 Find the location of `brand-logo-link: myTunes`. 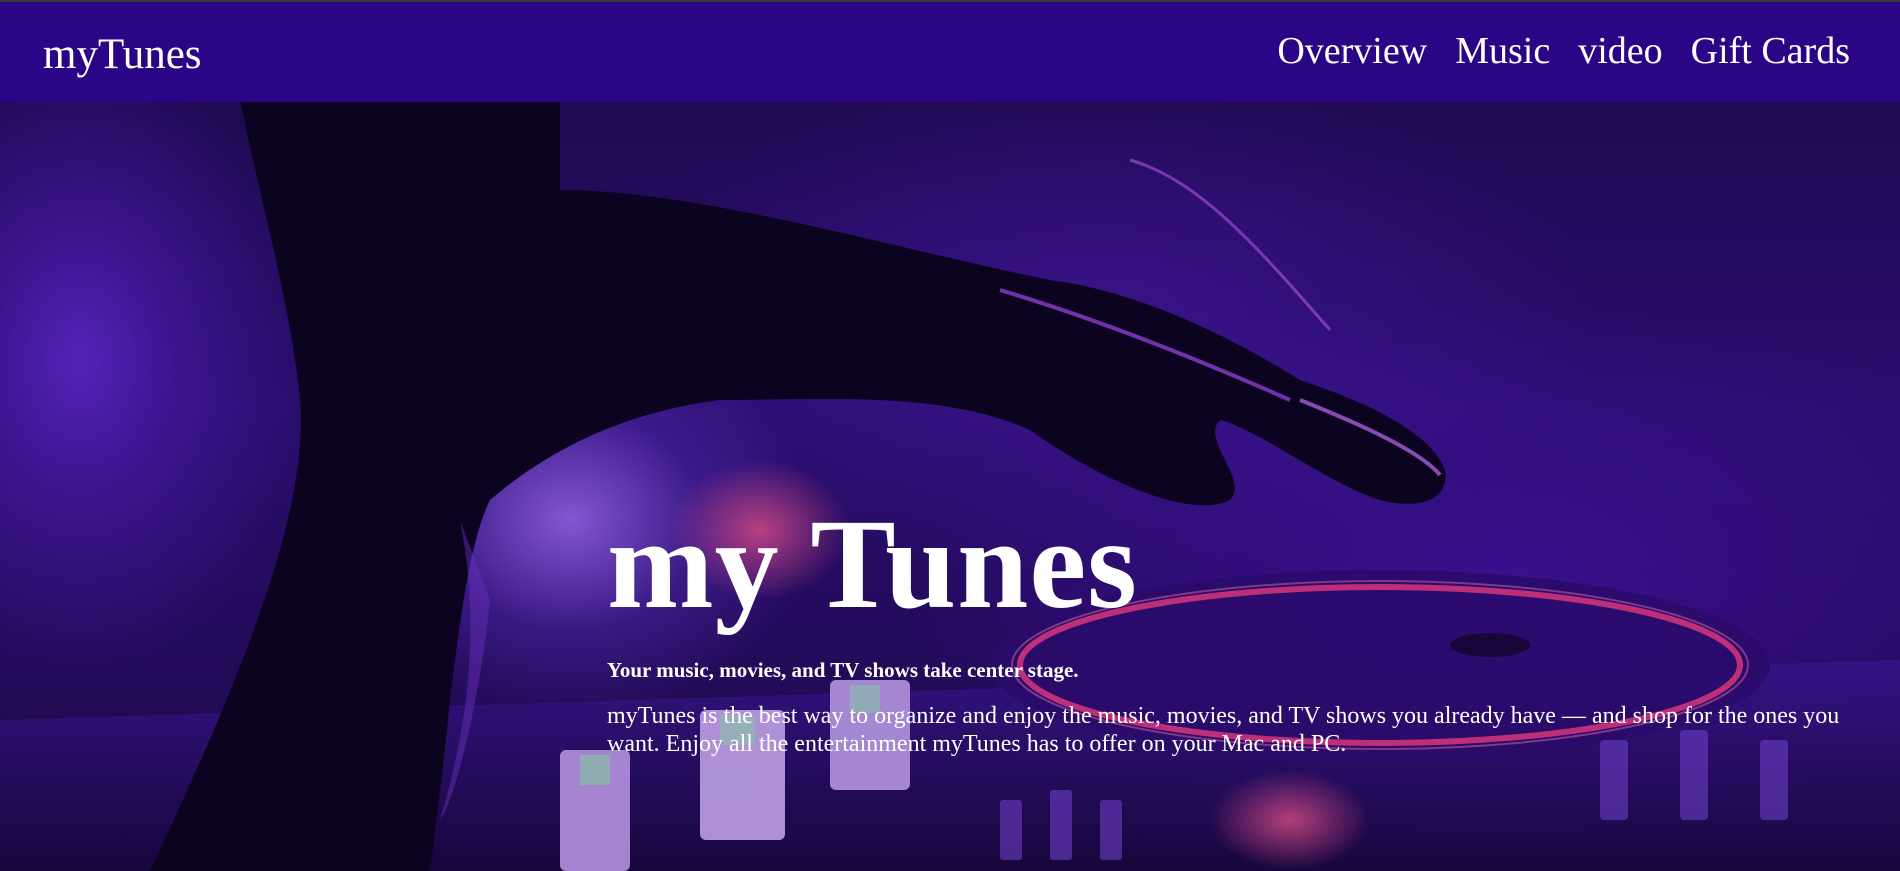

brand-logo-link: myTunes is located at coordinates (122, 55).